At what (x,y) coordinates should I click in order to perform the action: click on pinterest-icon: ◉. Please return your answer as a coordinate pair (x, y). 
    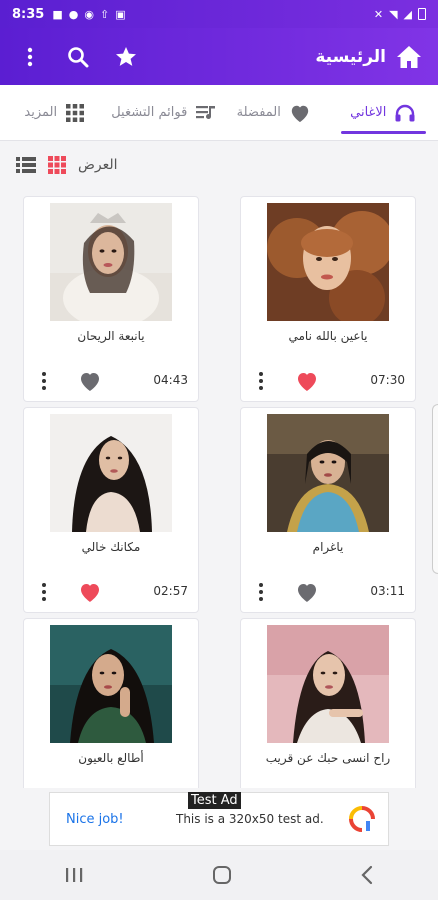
    Looking at the image, I should click on (89, 14).